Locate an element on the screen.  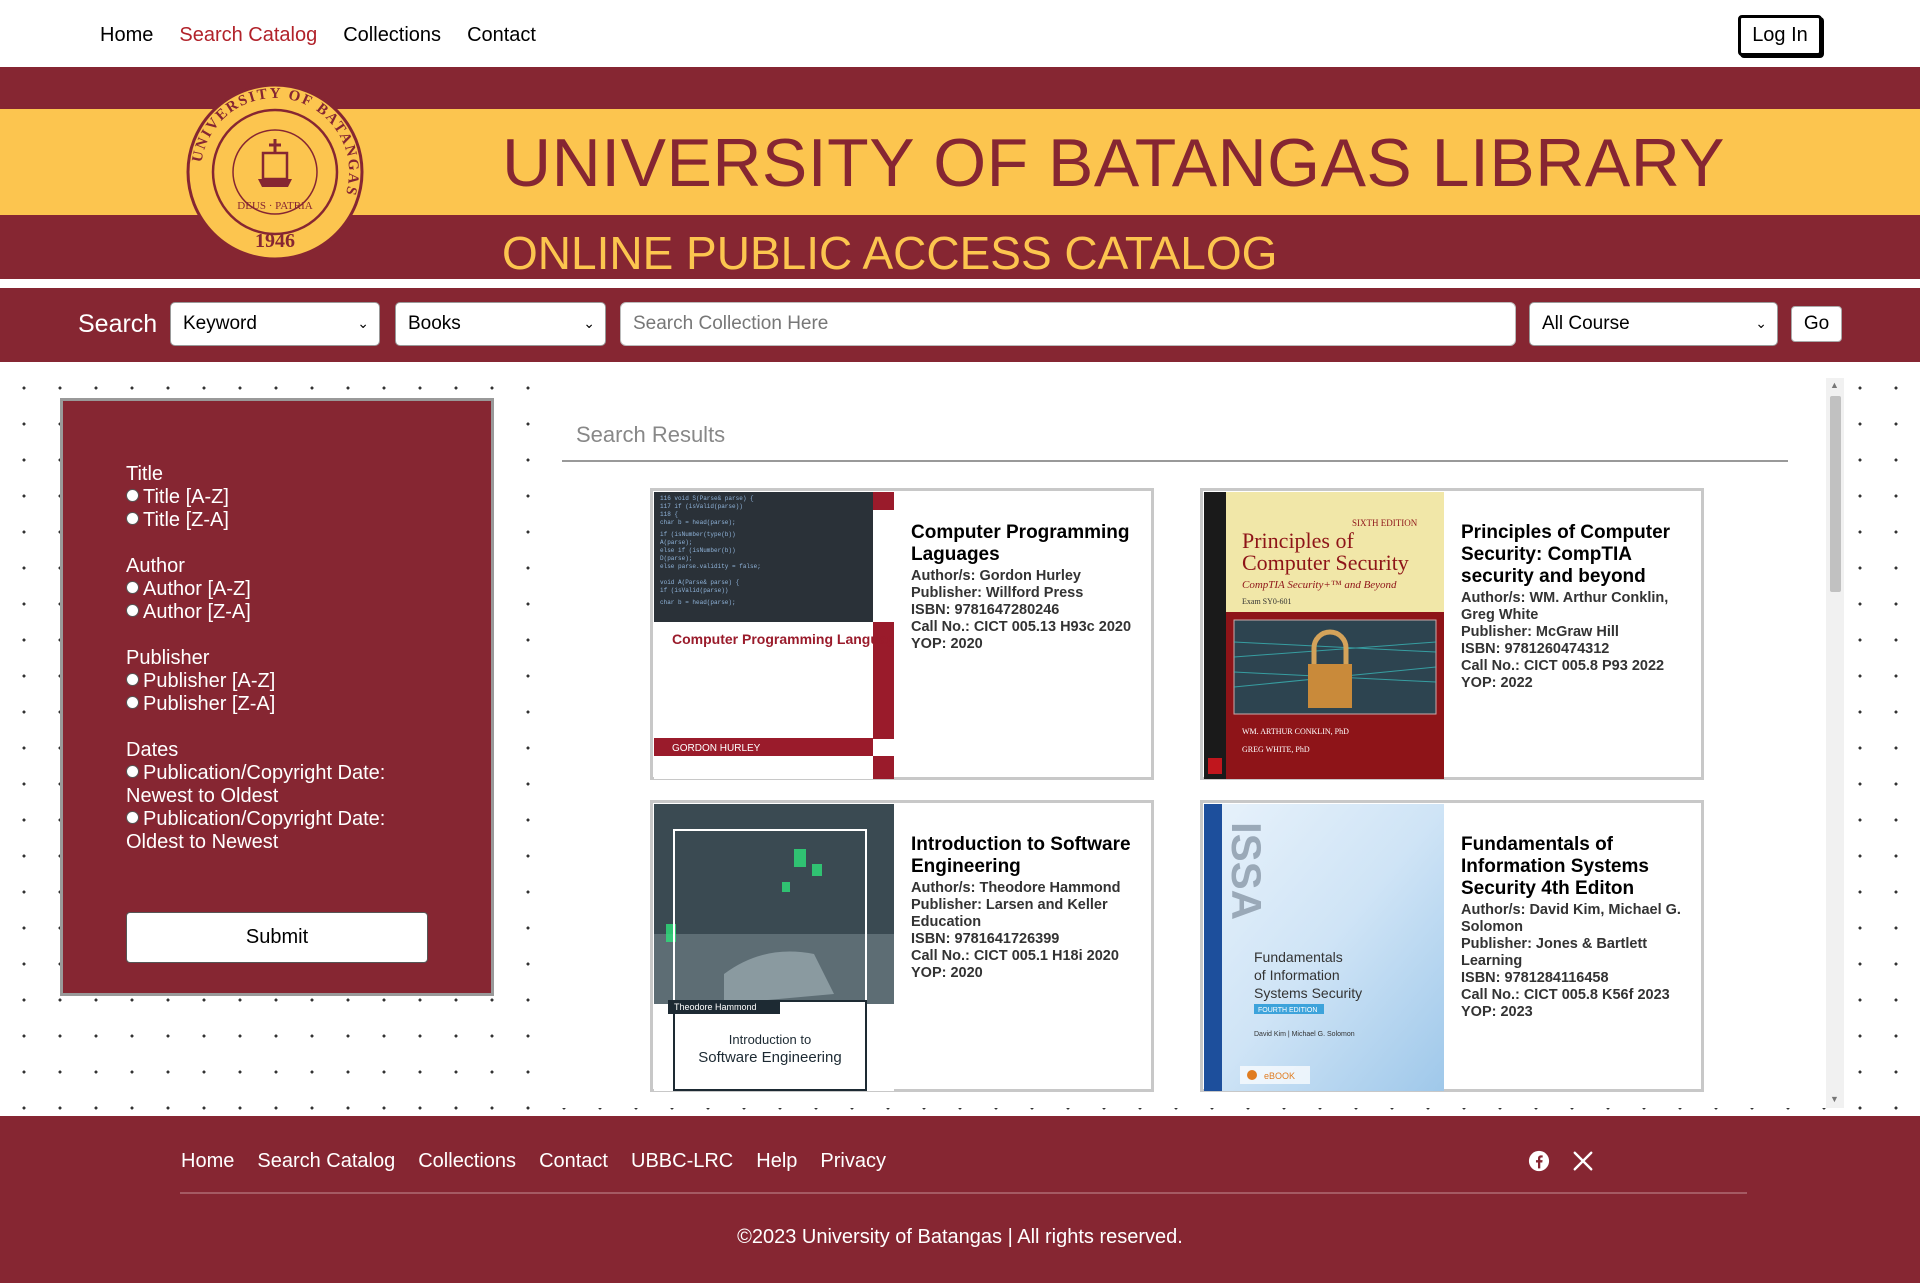
svg-text: char b = head(parse); is located at coordinates (698, 602).